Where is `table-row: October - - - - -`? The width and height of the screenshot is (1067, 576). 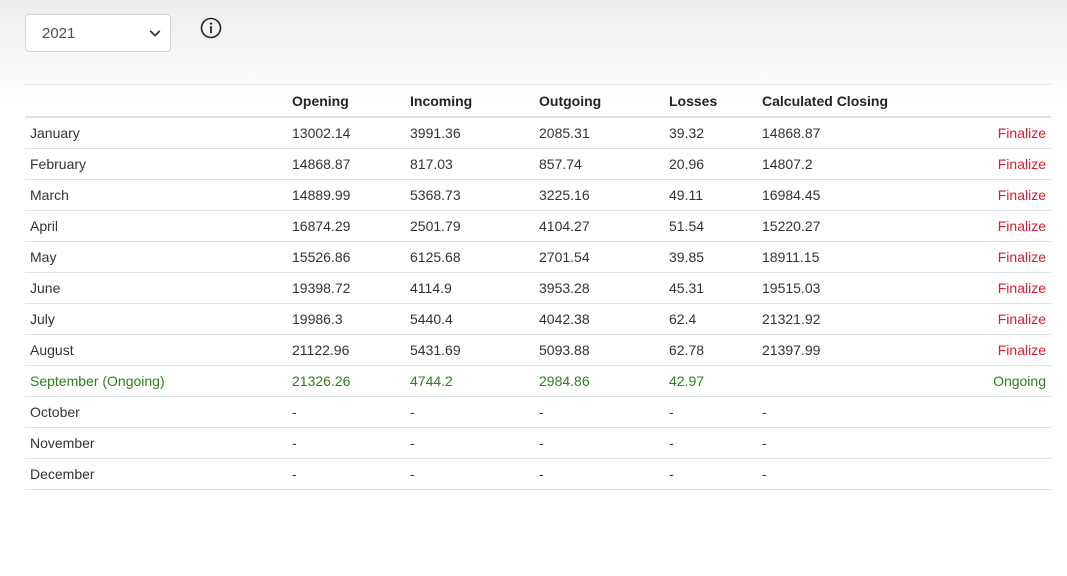
table-row: October - - - - - is located at coordinates (538, 412).